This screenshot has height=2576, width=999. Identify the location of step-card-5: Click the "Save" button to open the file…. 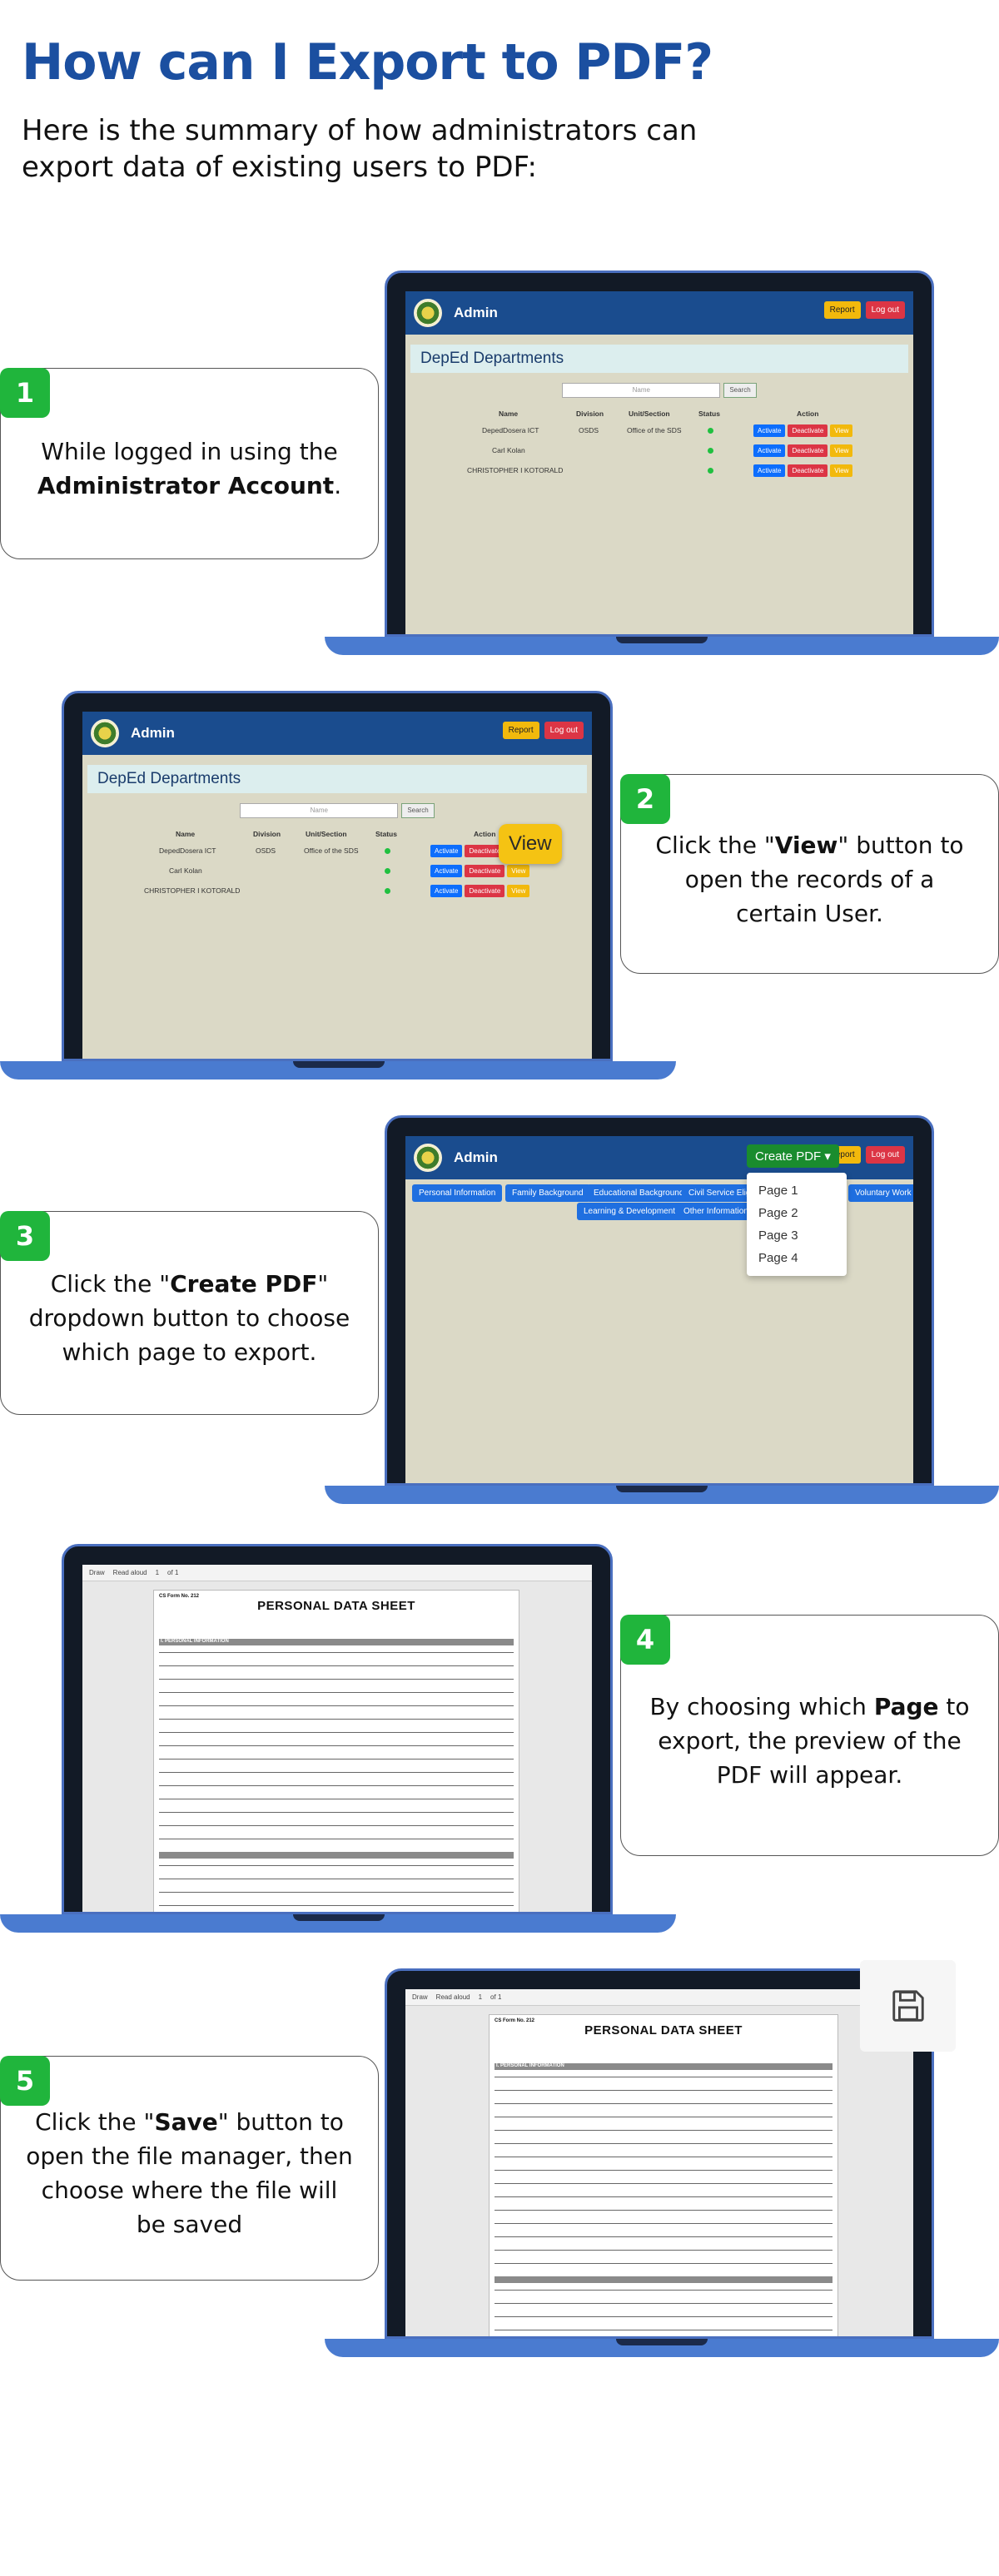
(189, 2168).